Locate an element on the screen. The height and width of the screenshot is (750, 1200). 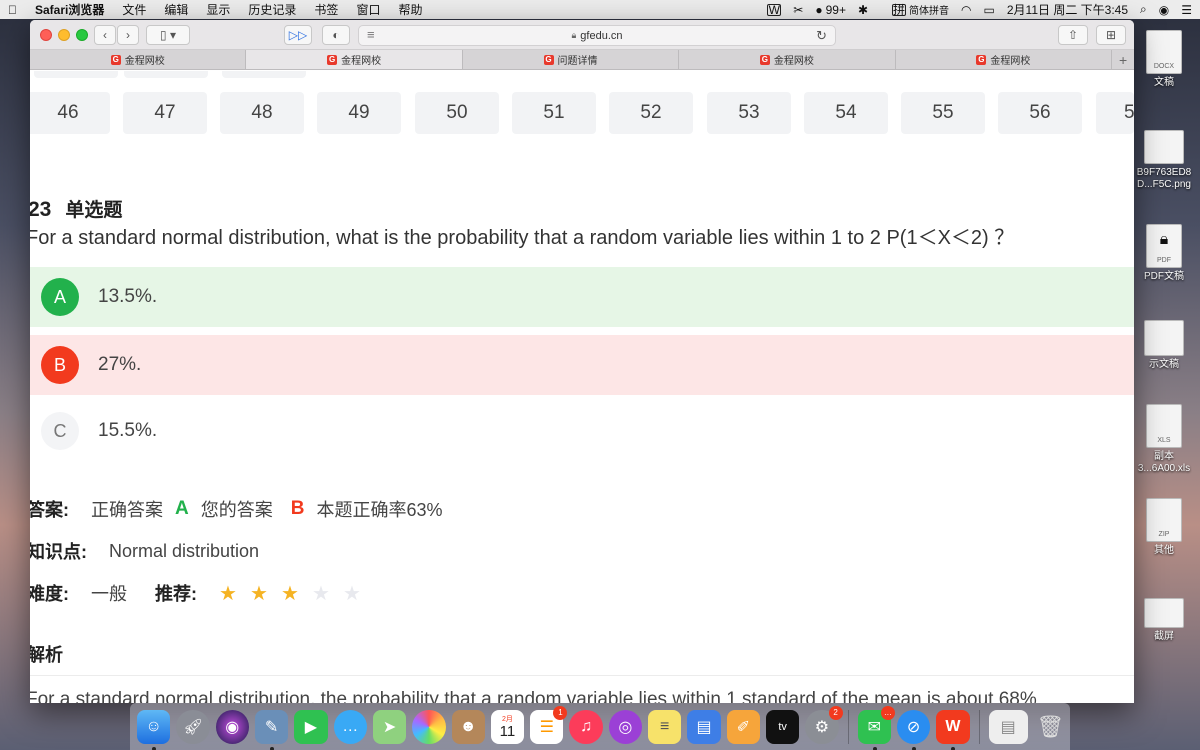
spotlight-search-icon: ⌕ is located at coordinates (1143, 9).